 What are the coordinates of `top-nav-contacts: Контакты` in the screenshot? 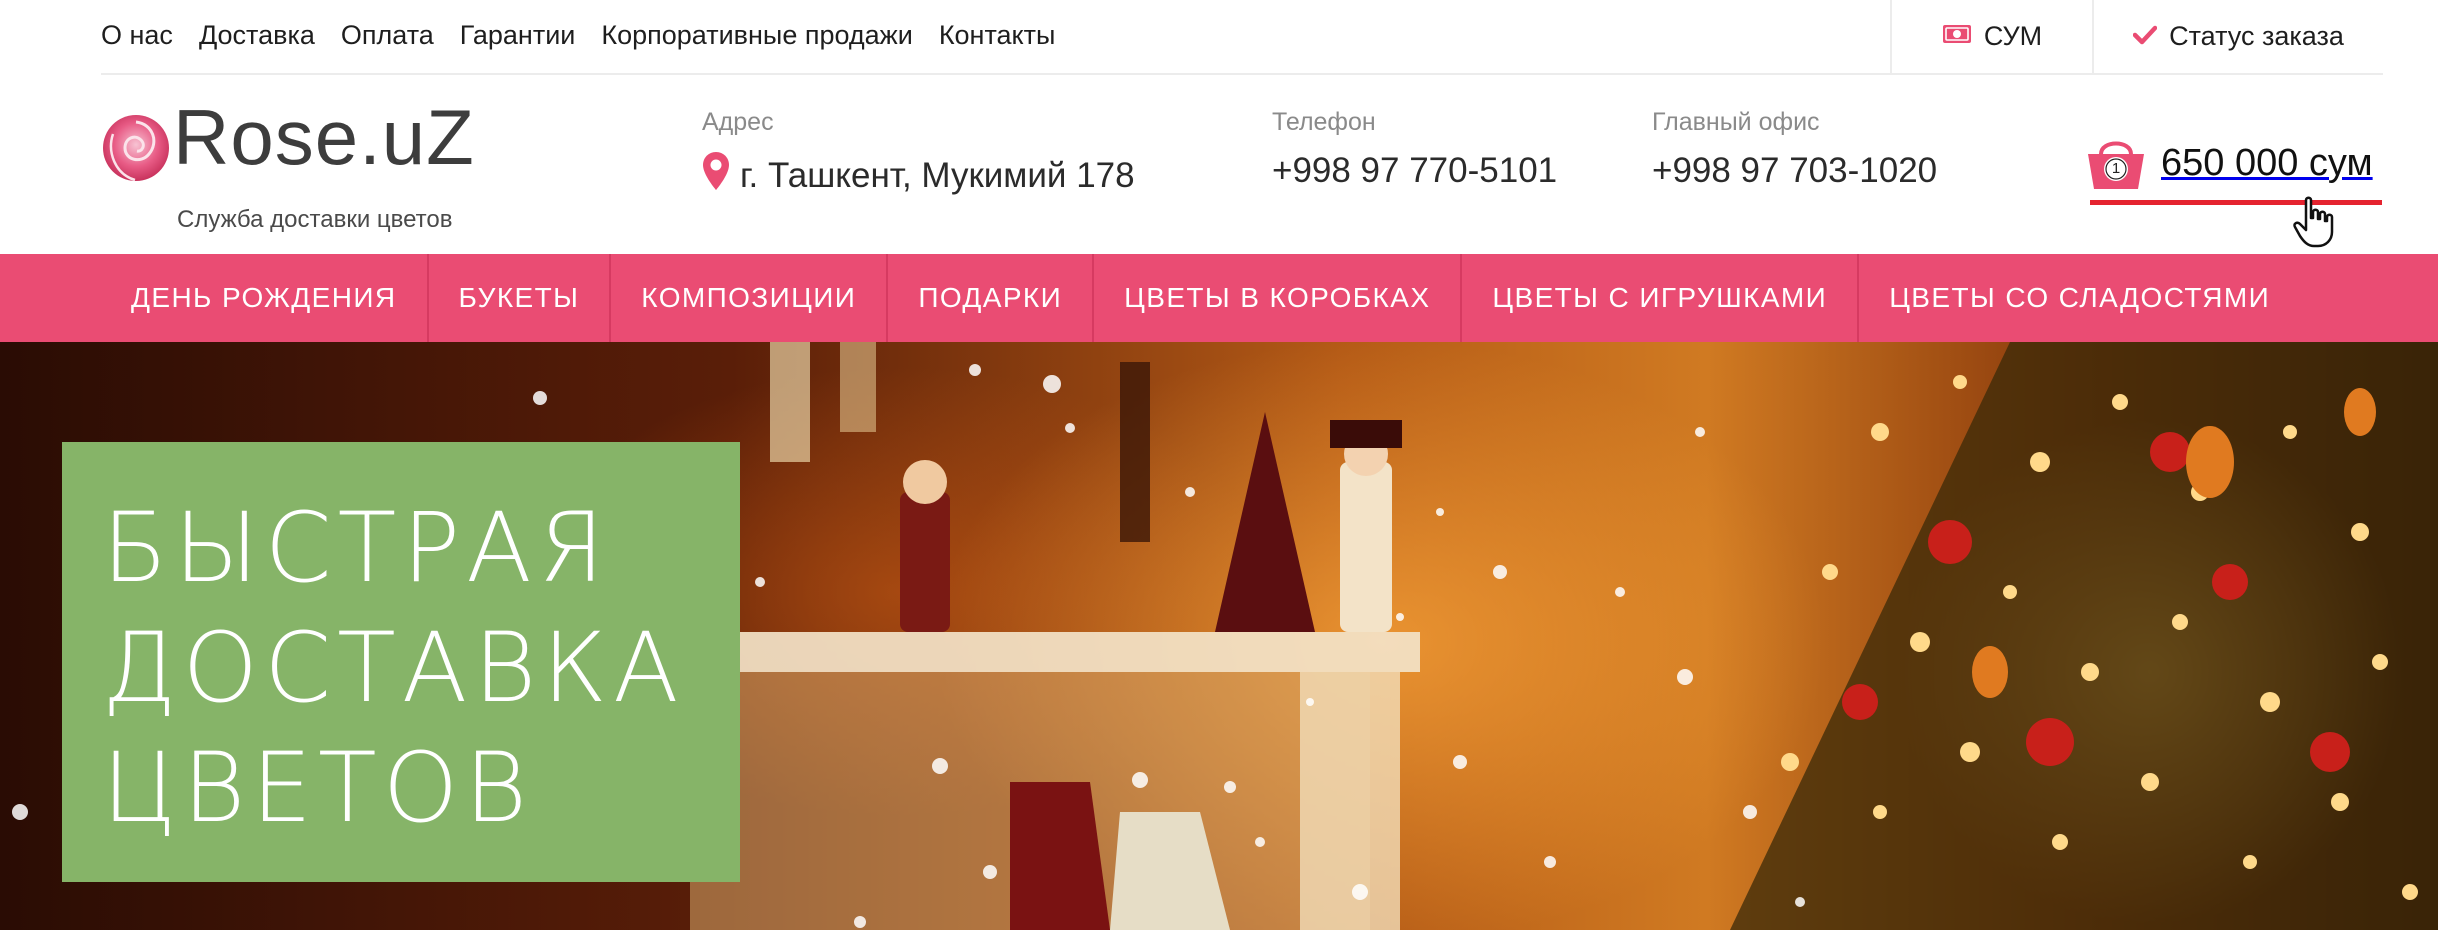 It's located at (997, 35).